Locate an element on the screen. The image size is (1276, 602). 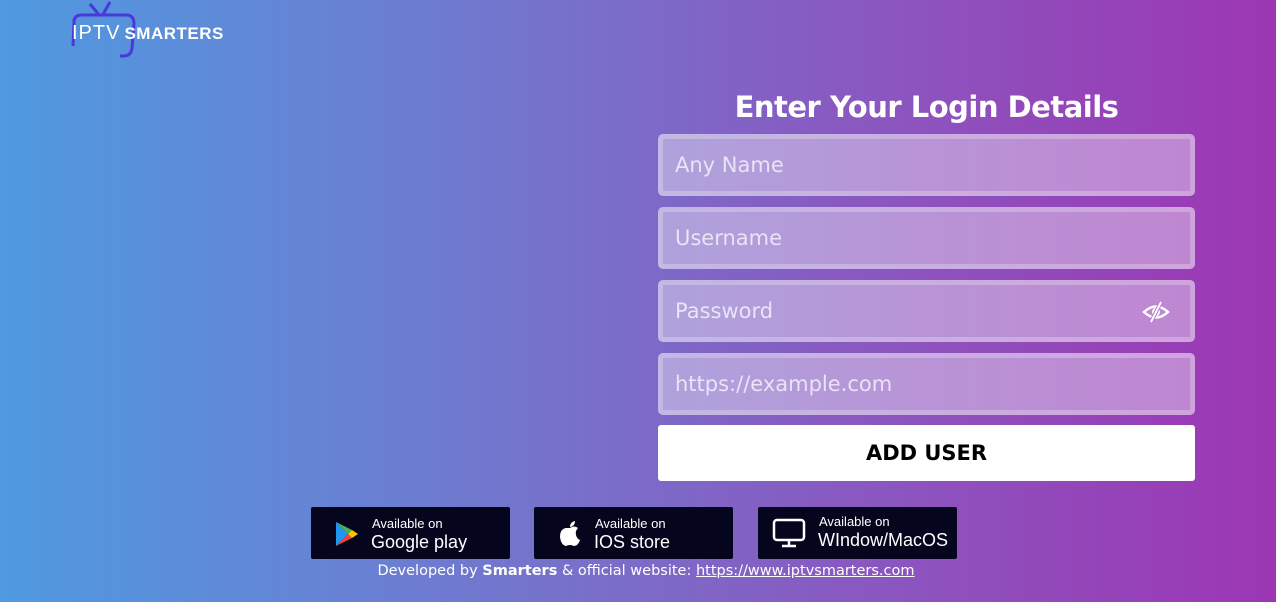
footer-prefix: Developed by is located at coordinates (427, 571).